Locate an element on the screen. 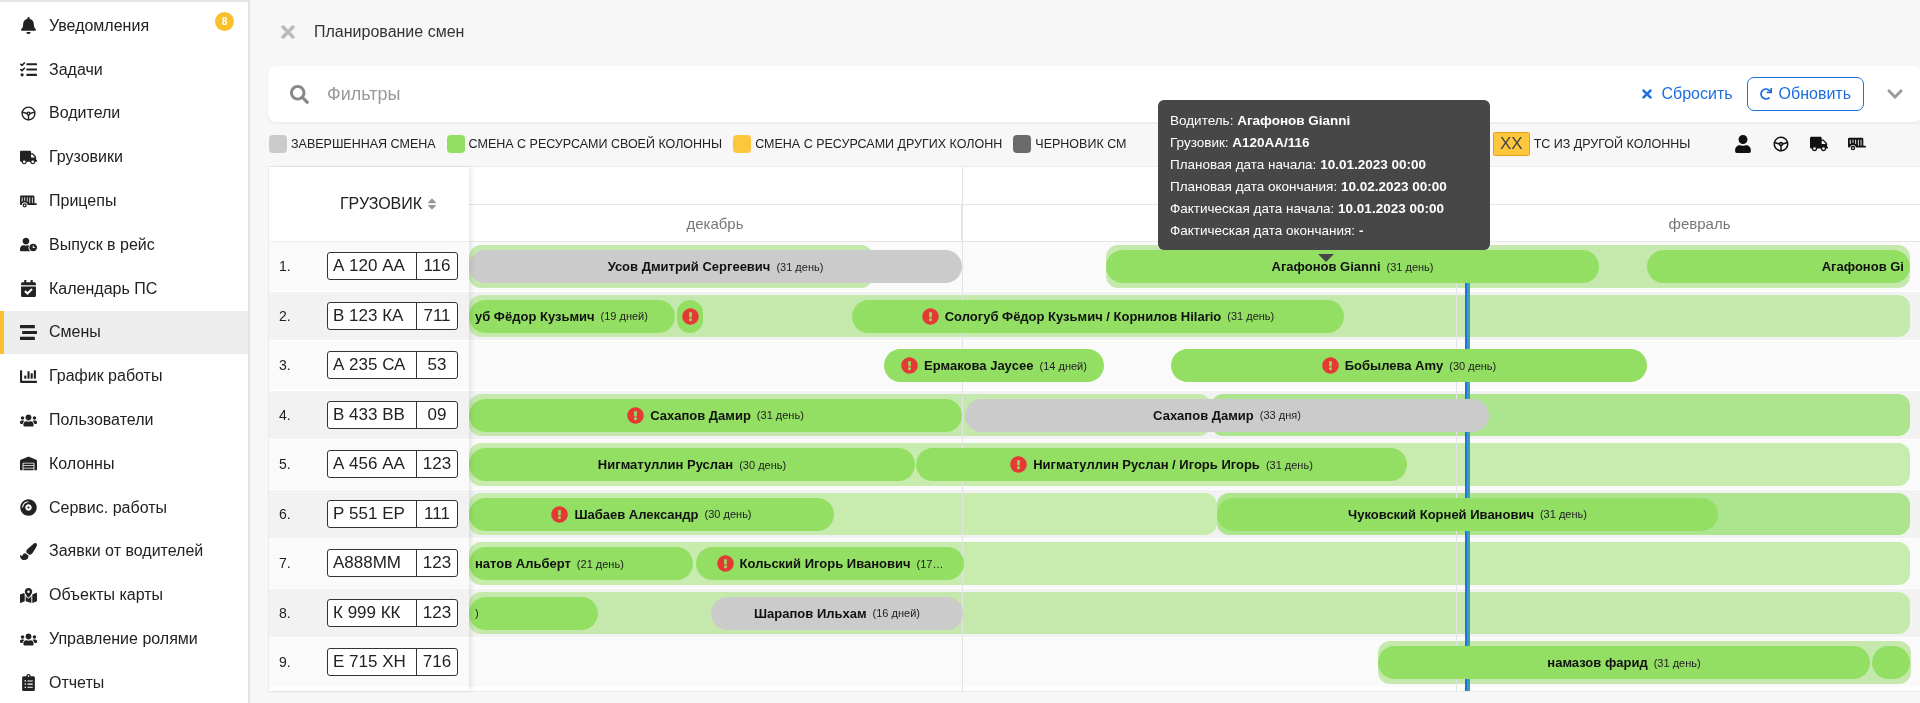 The width and height of the screenshot is (1920, 703). shift-bar: уб Фёдор Кузьмич (19 дней) is located at coordinates (572, 316).